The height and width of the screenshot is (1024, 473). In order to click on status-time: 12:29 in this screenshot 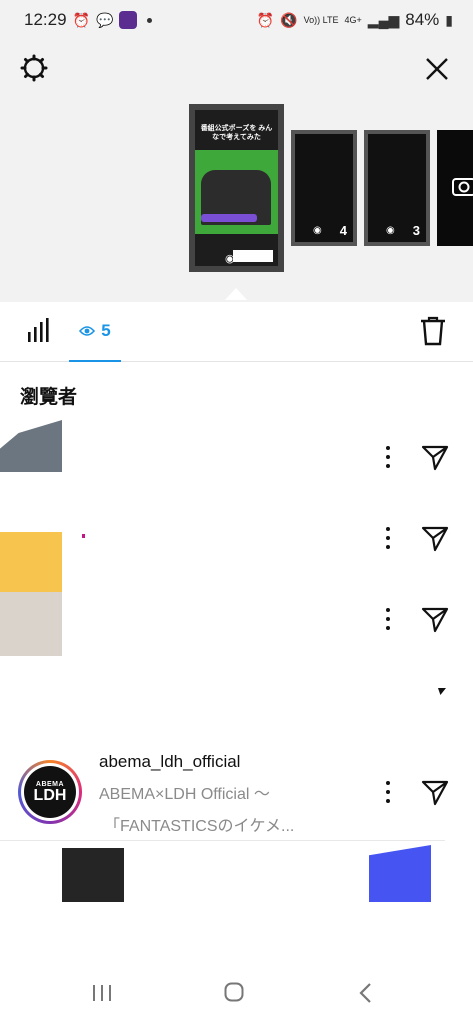, I will do `click(45, 19)`.